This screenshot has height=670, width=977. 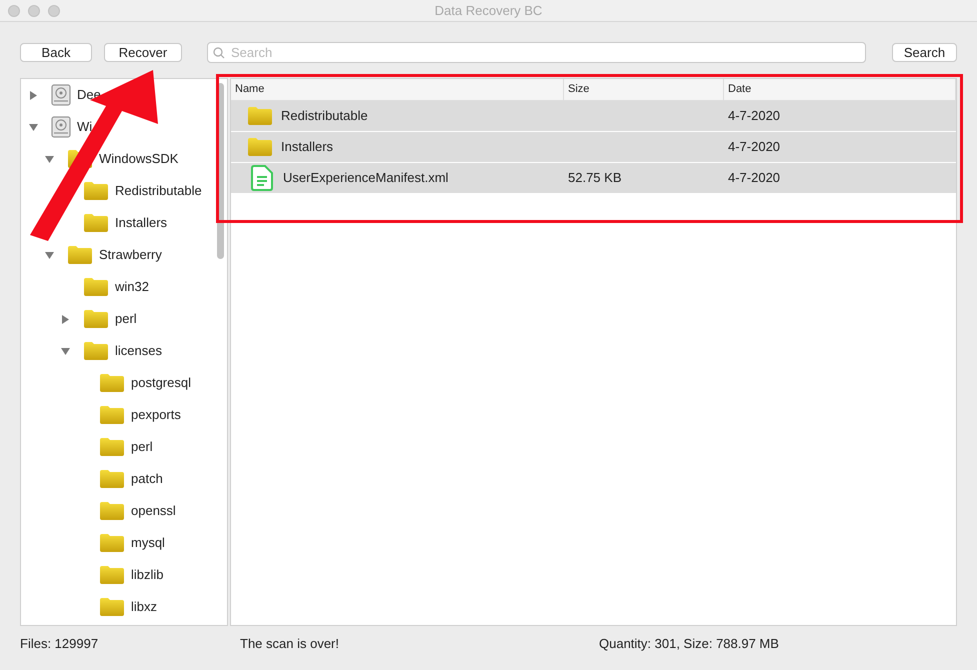 I want to click on tree-row: Redistributable, so click(x=124, y=191).